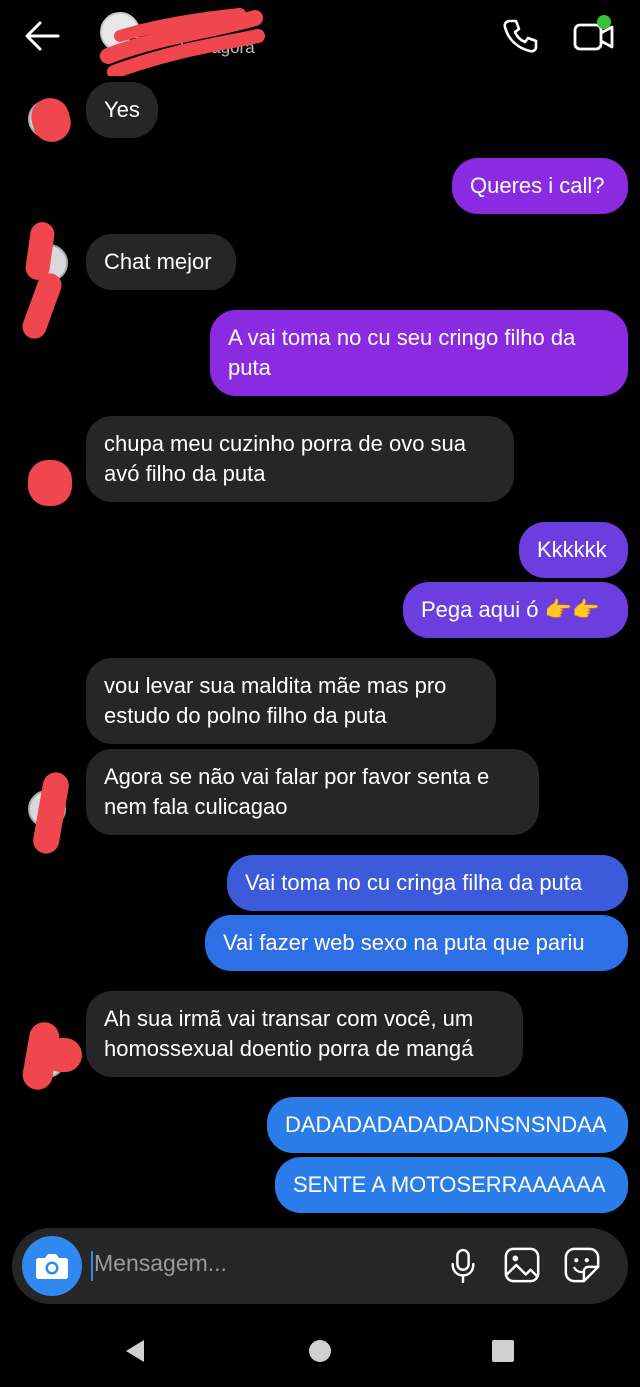 The height and width of the screenshot is (1387, 640). I want to click on camera-button, so click(52, 1266).